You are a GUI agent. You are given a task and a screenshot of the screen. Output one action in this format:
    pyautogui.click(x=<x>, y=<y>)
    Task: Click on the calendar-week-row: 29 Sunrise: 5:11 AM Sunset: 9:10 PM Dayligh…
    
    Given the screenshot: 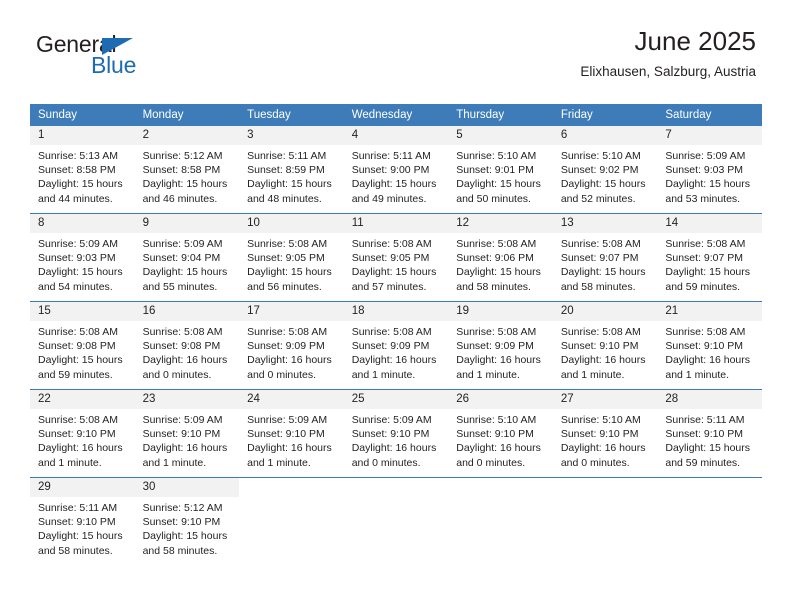 What is the action you would take?
    pyautogui.click(x=396, y=521)
    